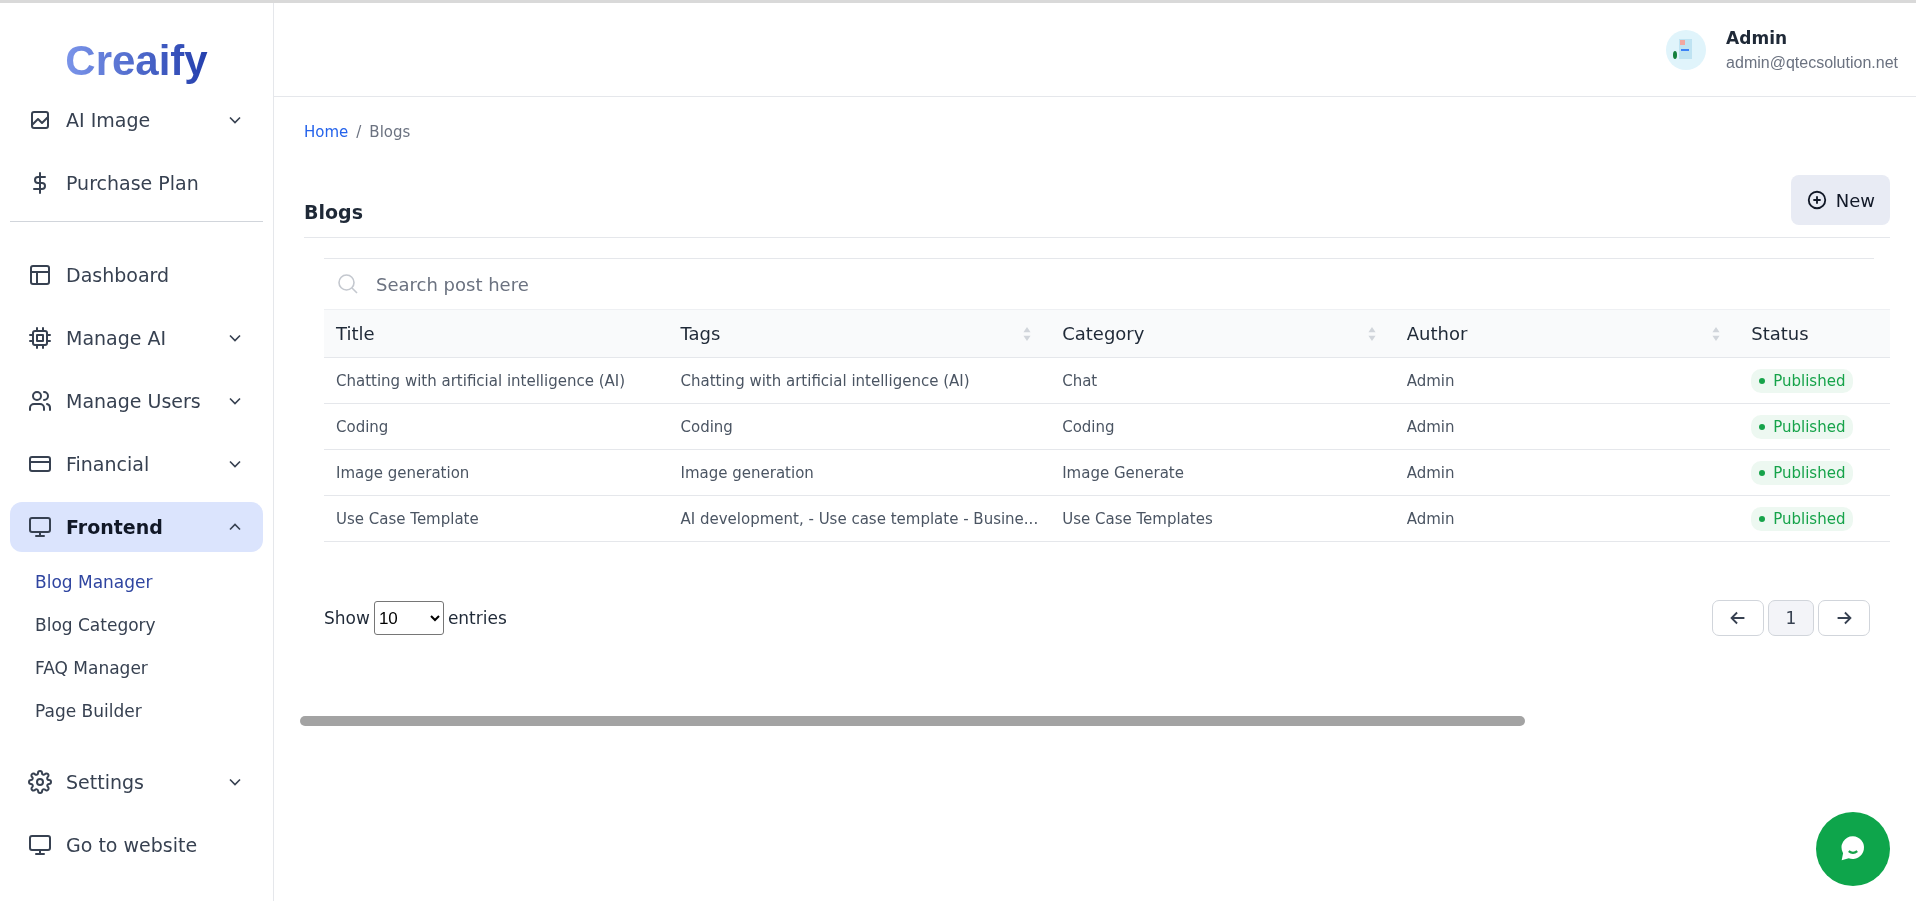 The image size is (1916, 901). Describe the element at coordinates (1791, 618) in the screenshot. I see `page-button: 1` at that location.